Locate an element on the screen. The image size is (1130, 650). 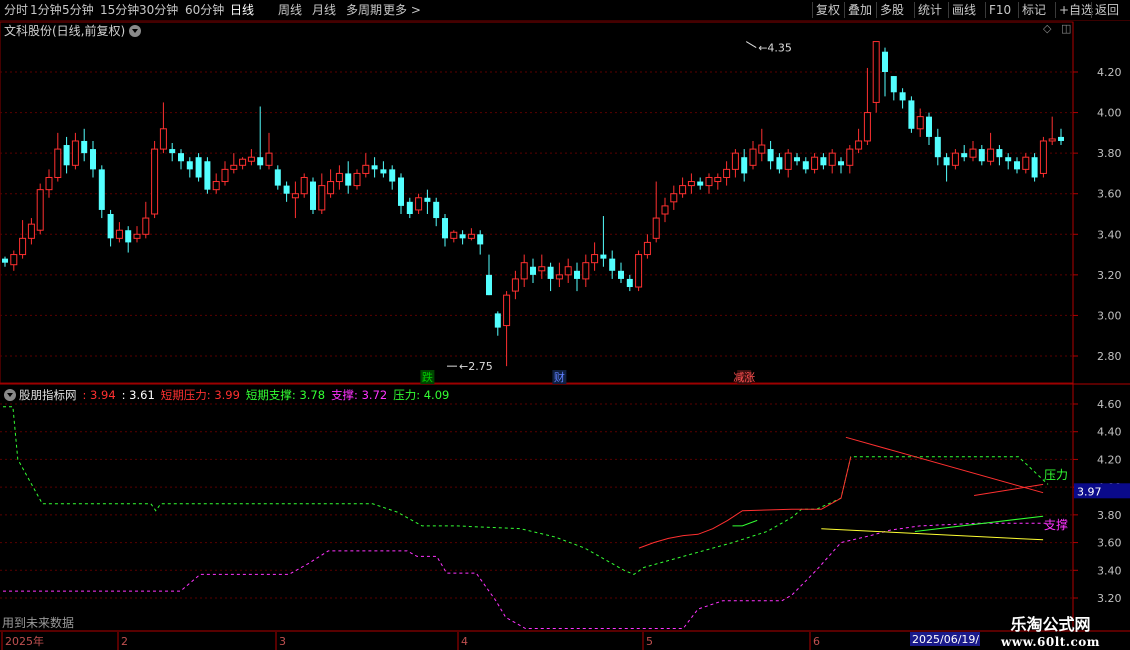
future-data-note: 用到未来数据 is located at coordinates (38, 623).